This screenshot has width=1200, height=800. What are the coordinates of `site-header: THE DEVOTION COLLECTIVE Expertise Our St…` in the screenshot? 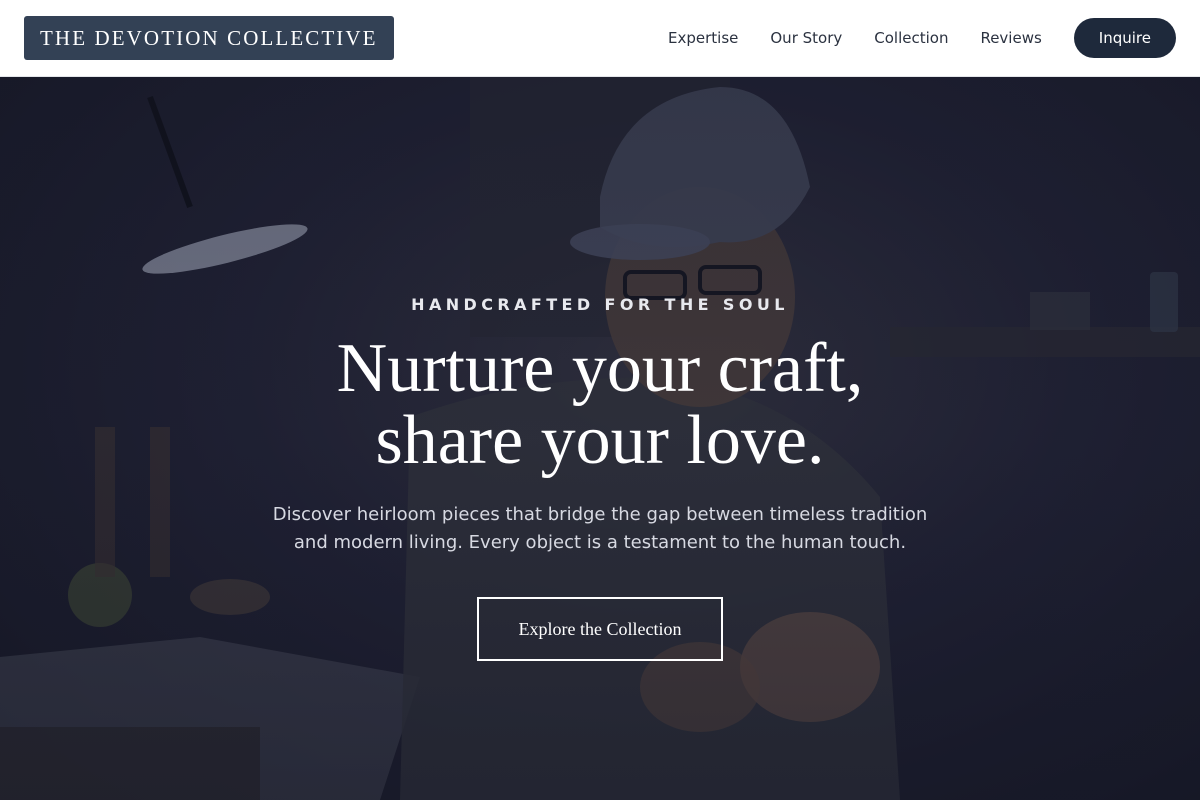 It's located at (600, 38).